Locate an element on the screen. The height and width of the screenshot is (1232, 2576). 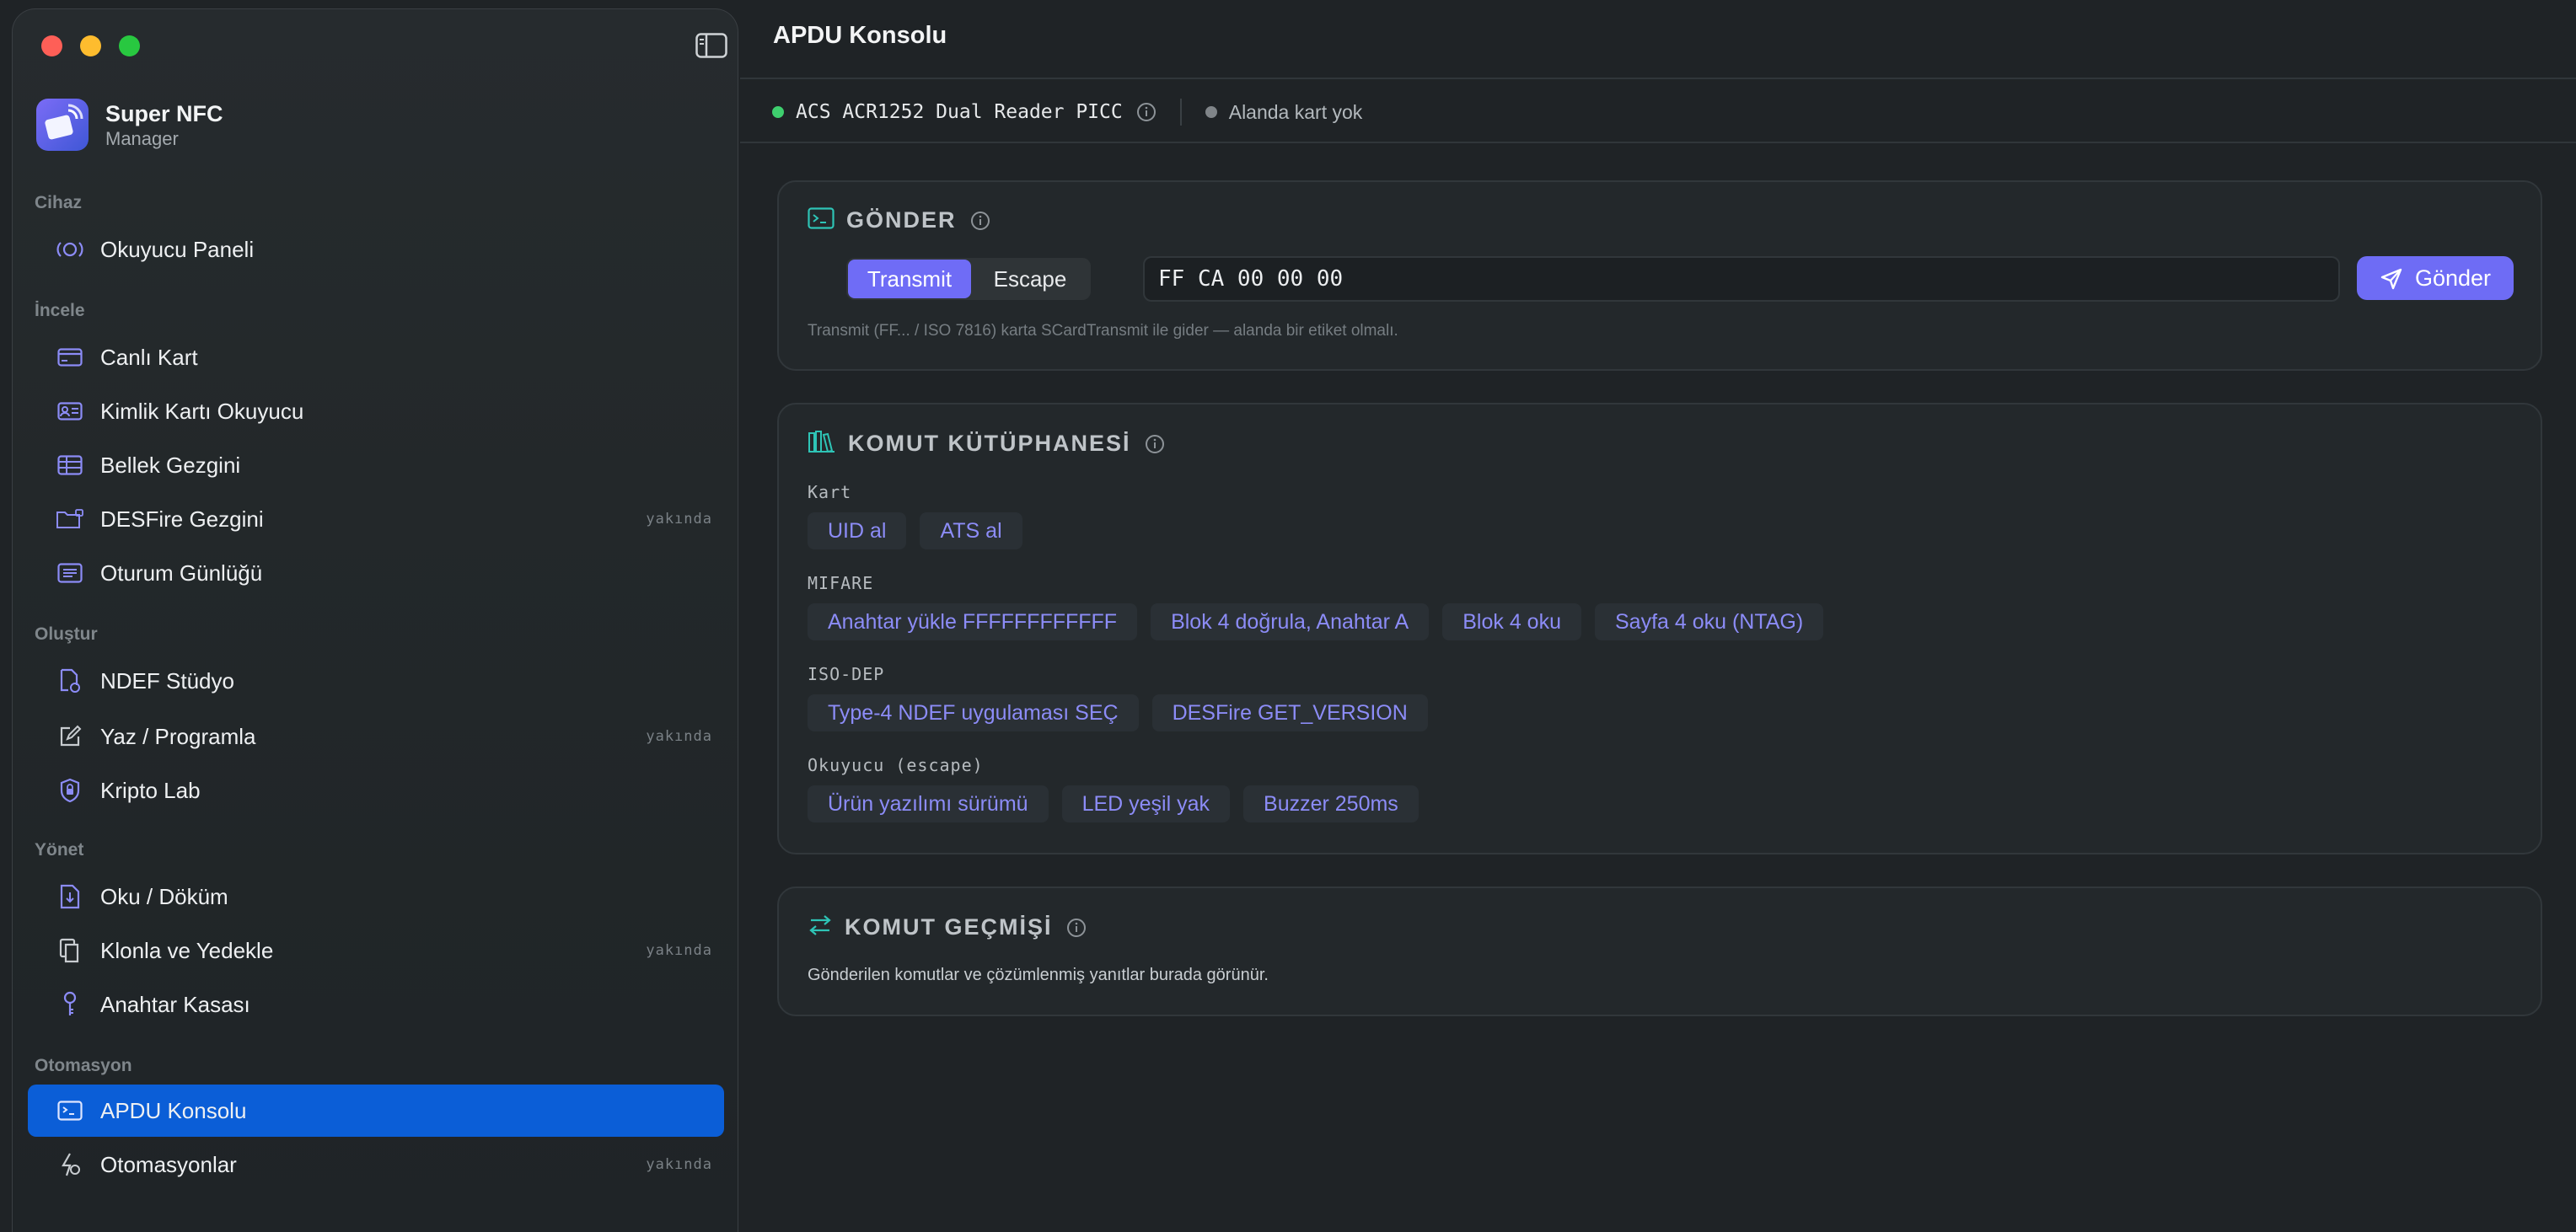
sidebar-item-oturum-gunlugu: Oturum Günlüğü is located at coordinates (376, 573).